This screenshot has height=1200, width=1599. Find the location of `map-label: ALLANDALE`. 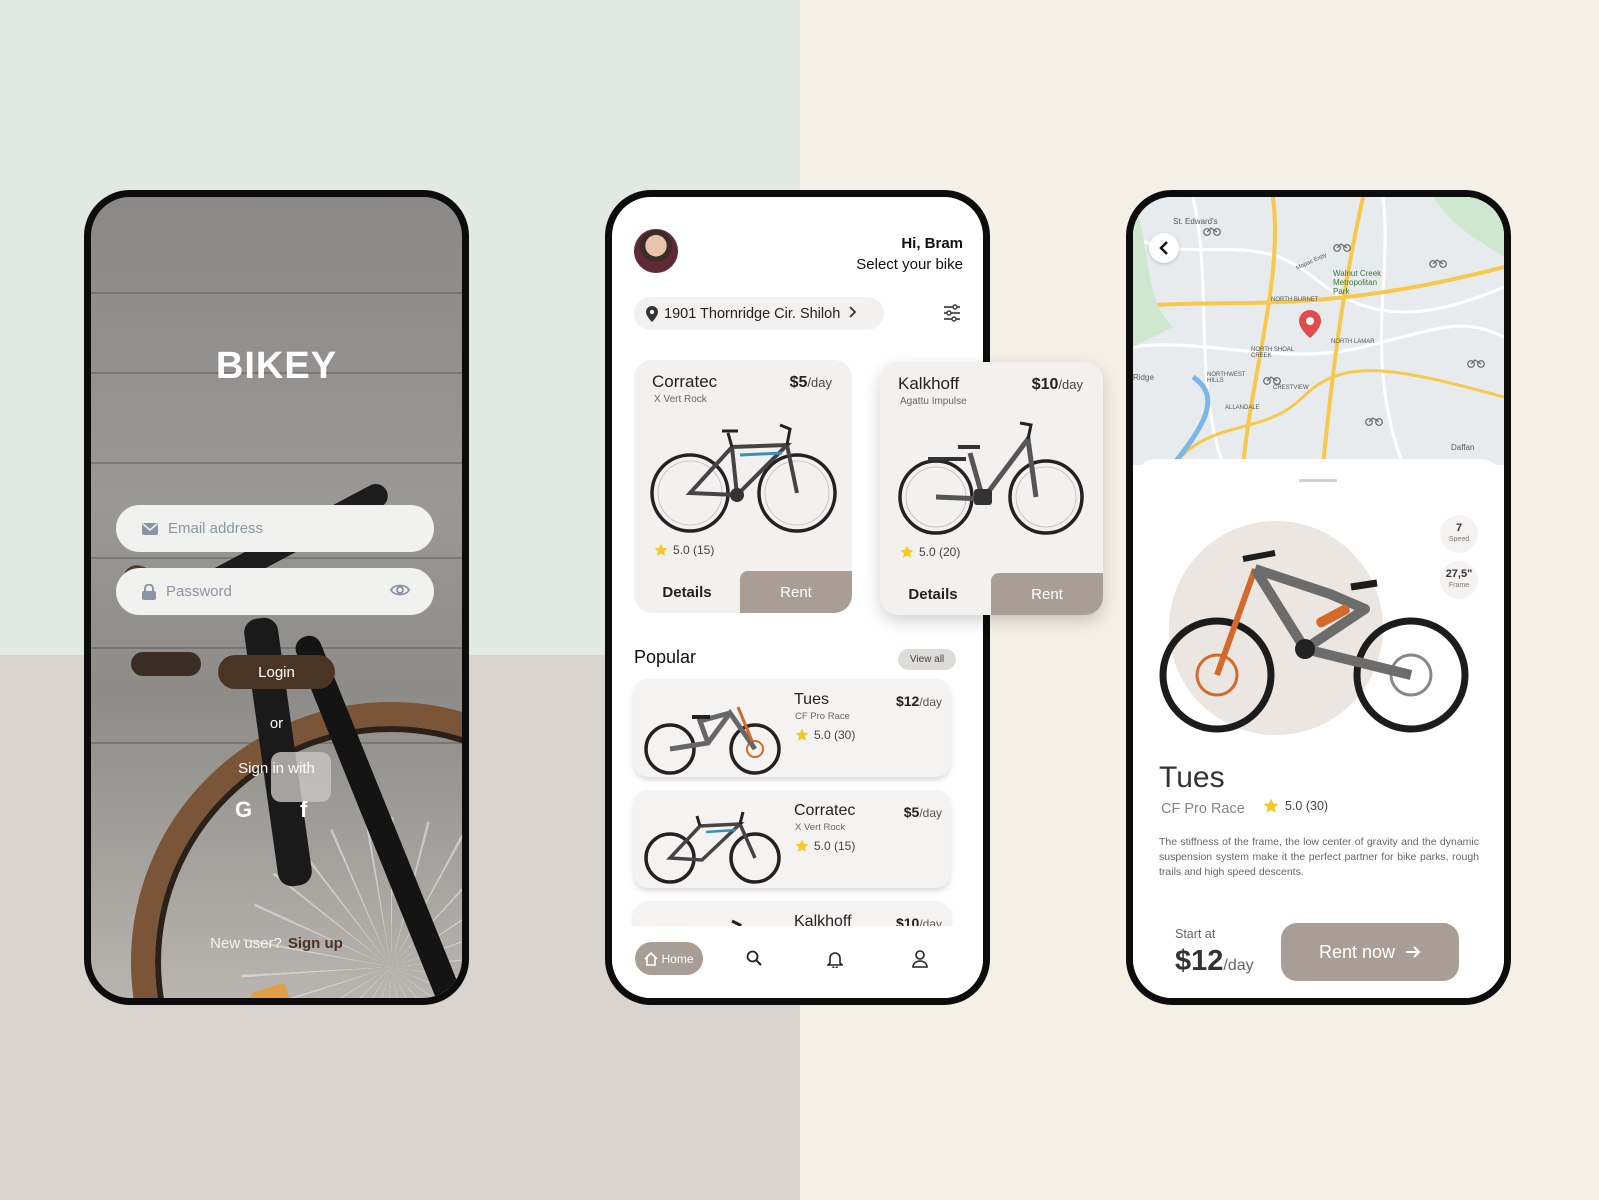

map-label: ALLANDALE is located at coordinates (1242, 408).